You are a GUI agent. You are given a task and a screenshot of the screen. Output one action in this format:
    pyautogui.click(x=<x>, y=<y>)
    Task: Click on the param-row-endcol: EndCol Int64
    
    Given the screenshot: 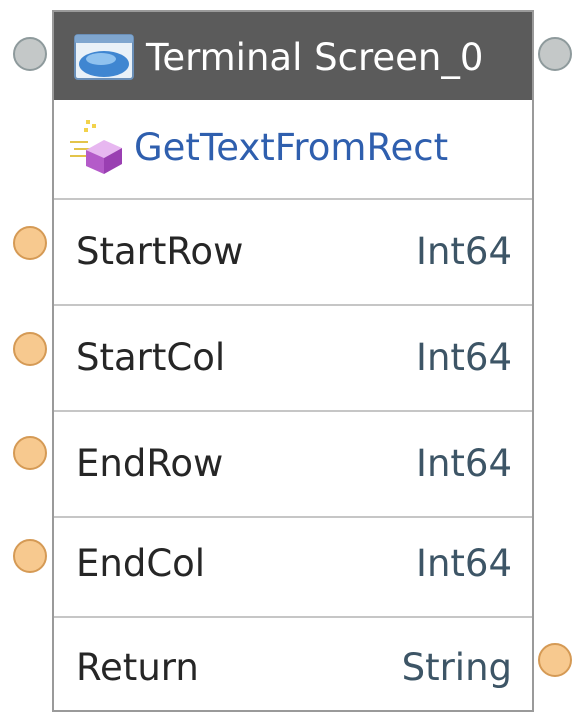 What is the action you would take?
    pyautogui.click(x=293, y=565)
    